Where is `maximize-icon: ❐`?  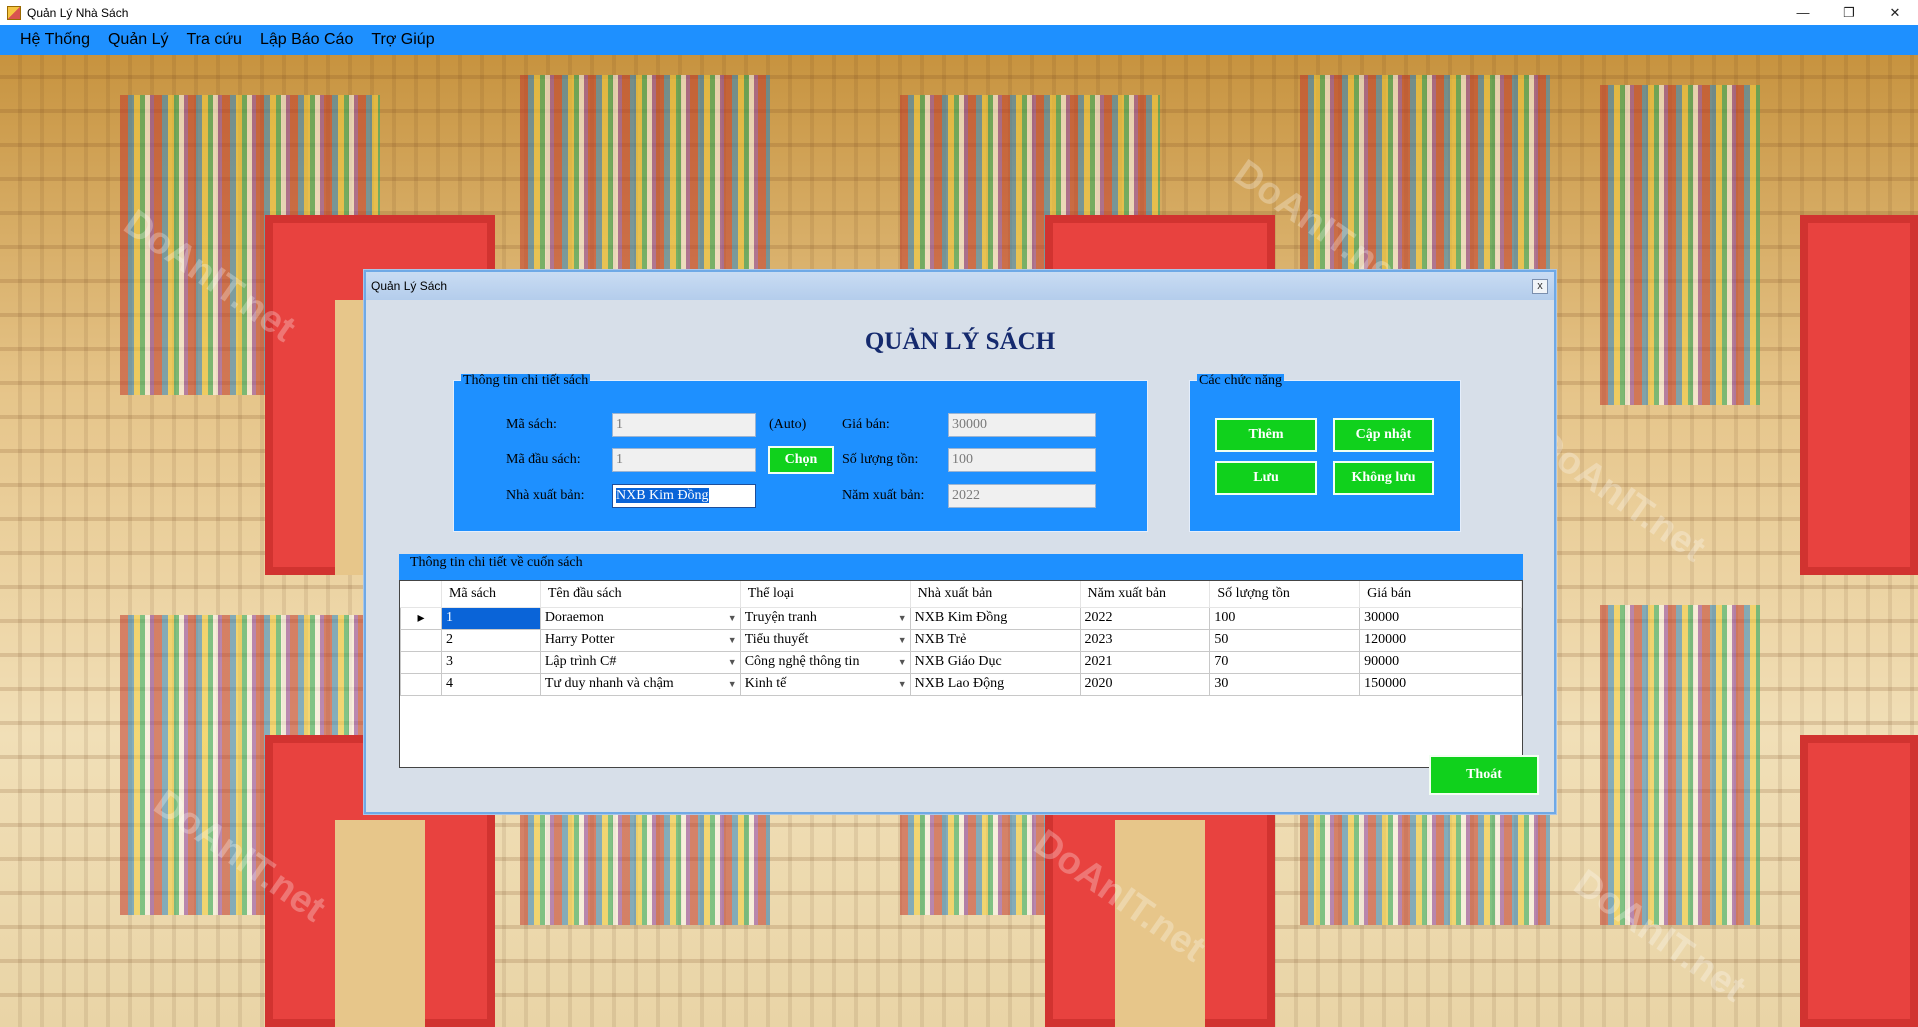
maximize-icon: ❐ is located at coordinates (1849, 12).